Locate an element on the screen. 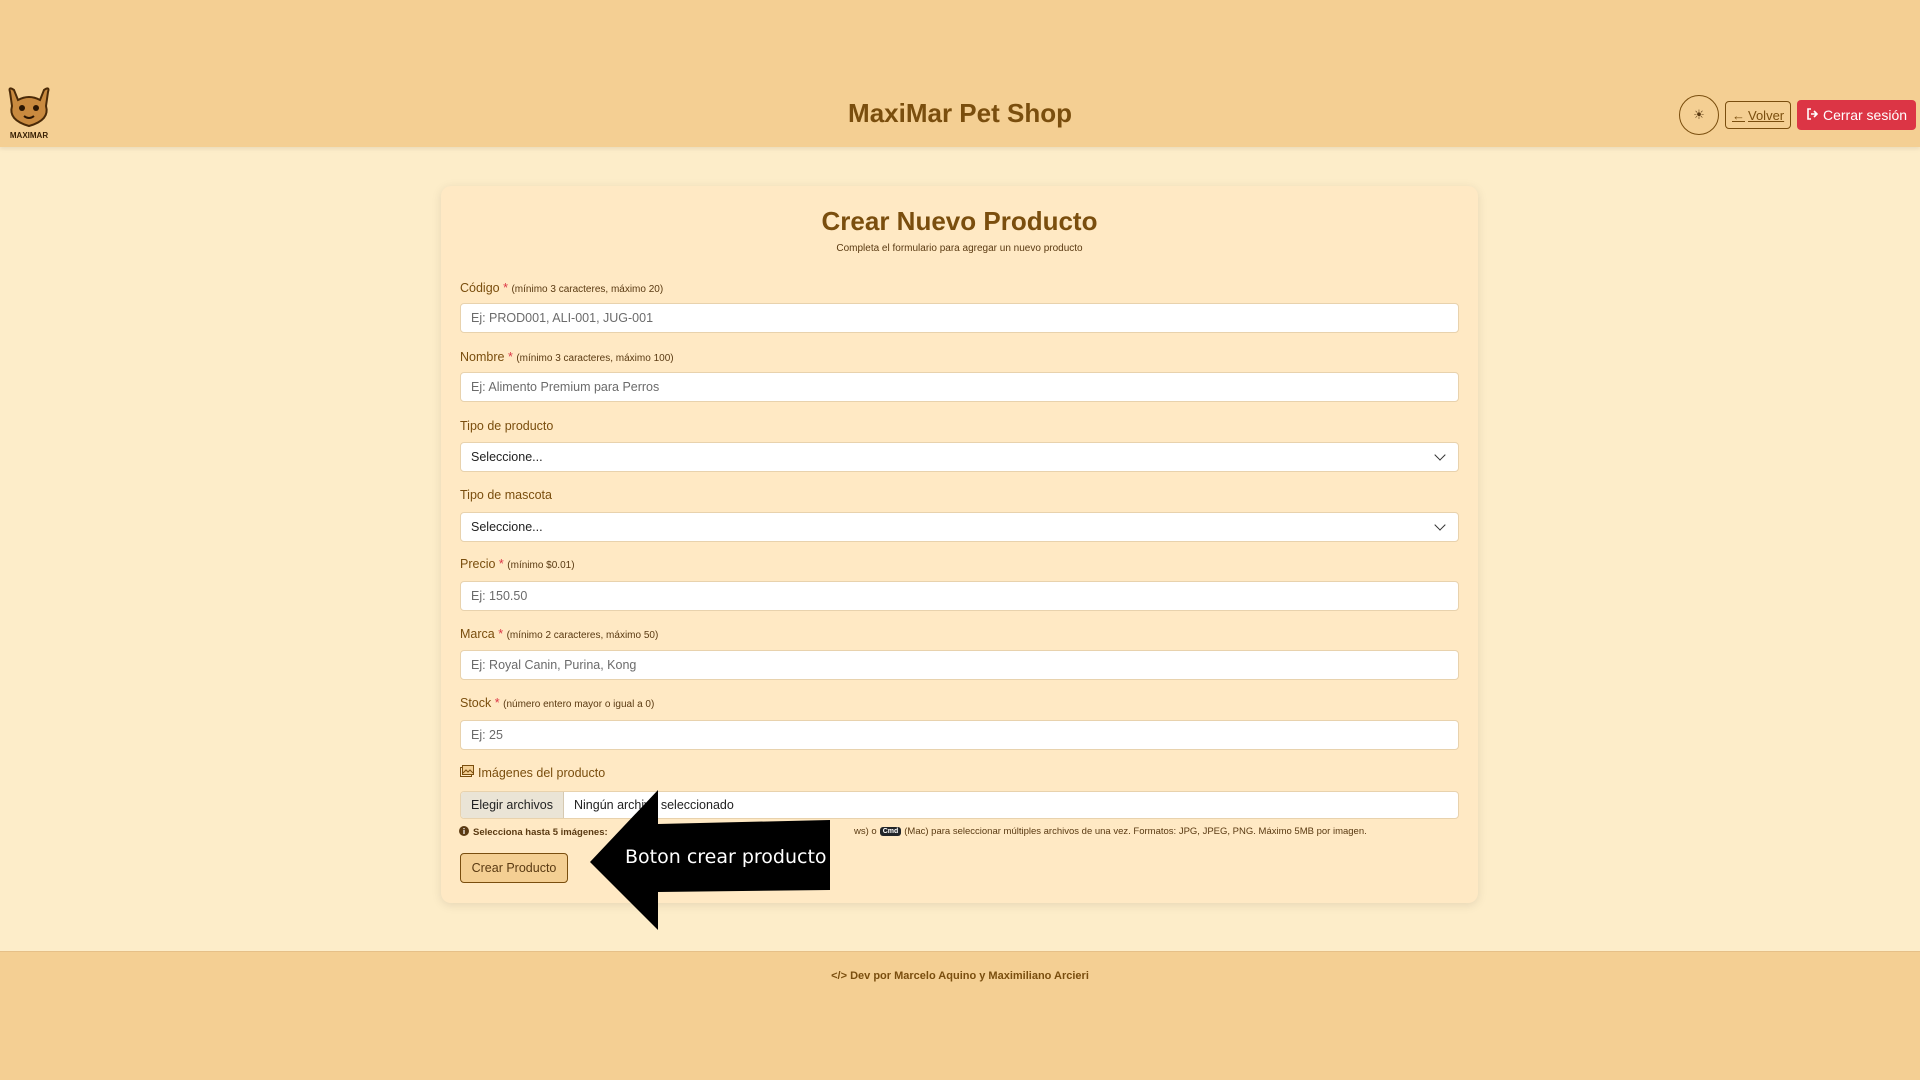 This screenshot has height=1080, width=1920. stock-input: Ej: 25 is located at coordinates (959, 735).